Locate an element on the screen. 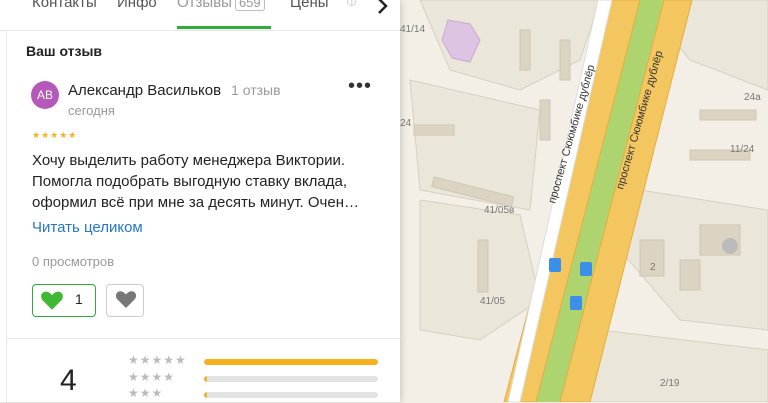  author-name: Александр Васильков is located at coordinates (144, 90).